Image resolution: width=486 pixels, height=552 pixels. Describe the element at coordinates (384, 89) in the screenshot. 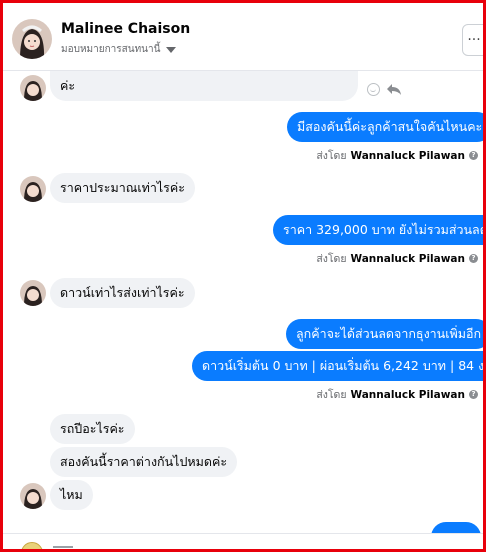

I see `message-actions` at that location.